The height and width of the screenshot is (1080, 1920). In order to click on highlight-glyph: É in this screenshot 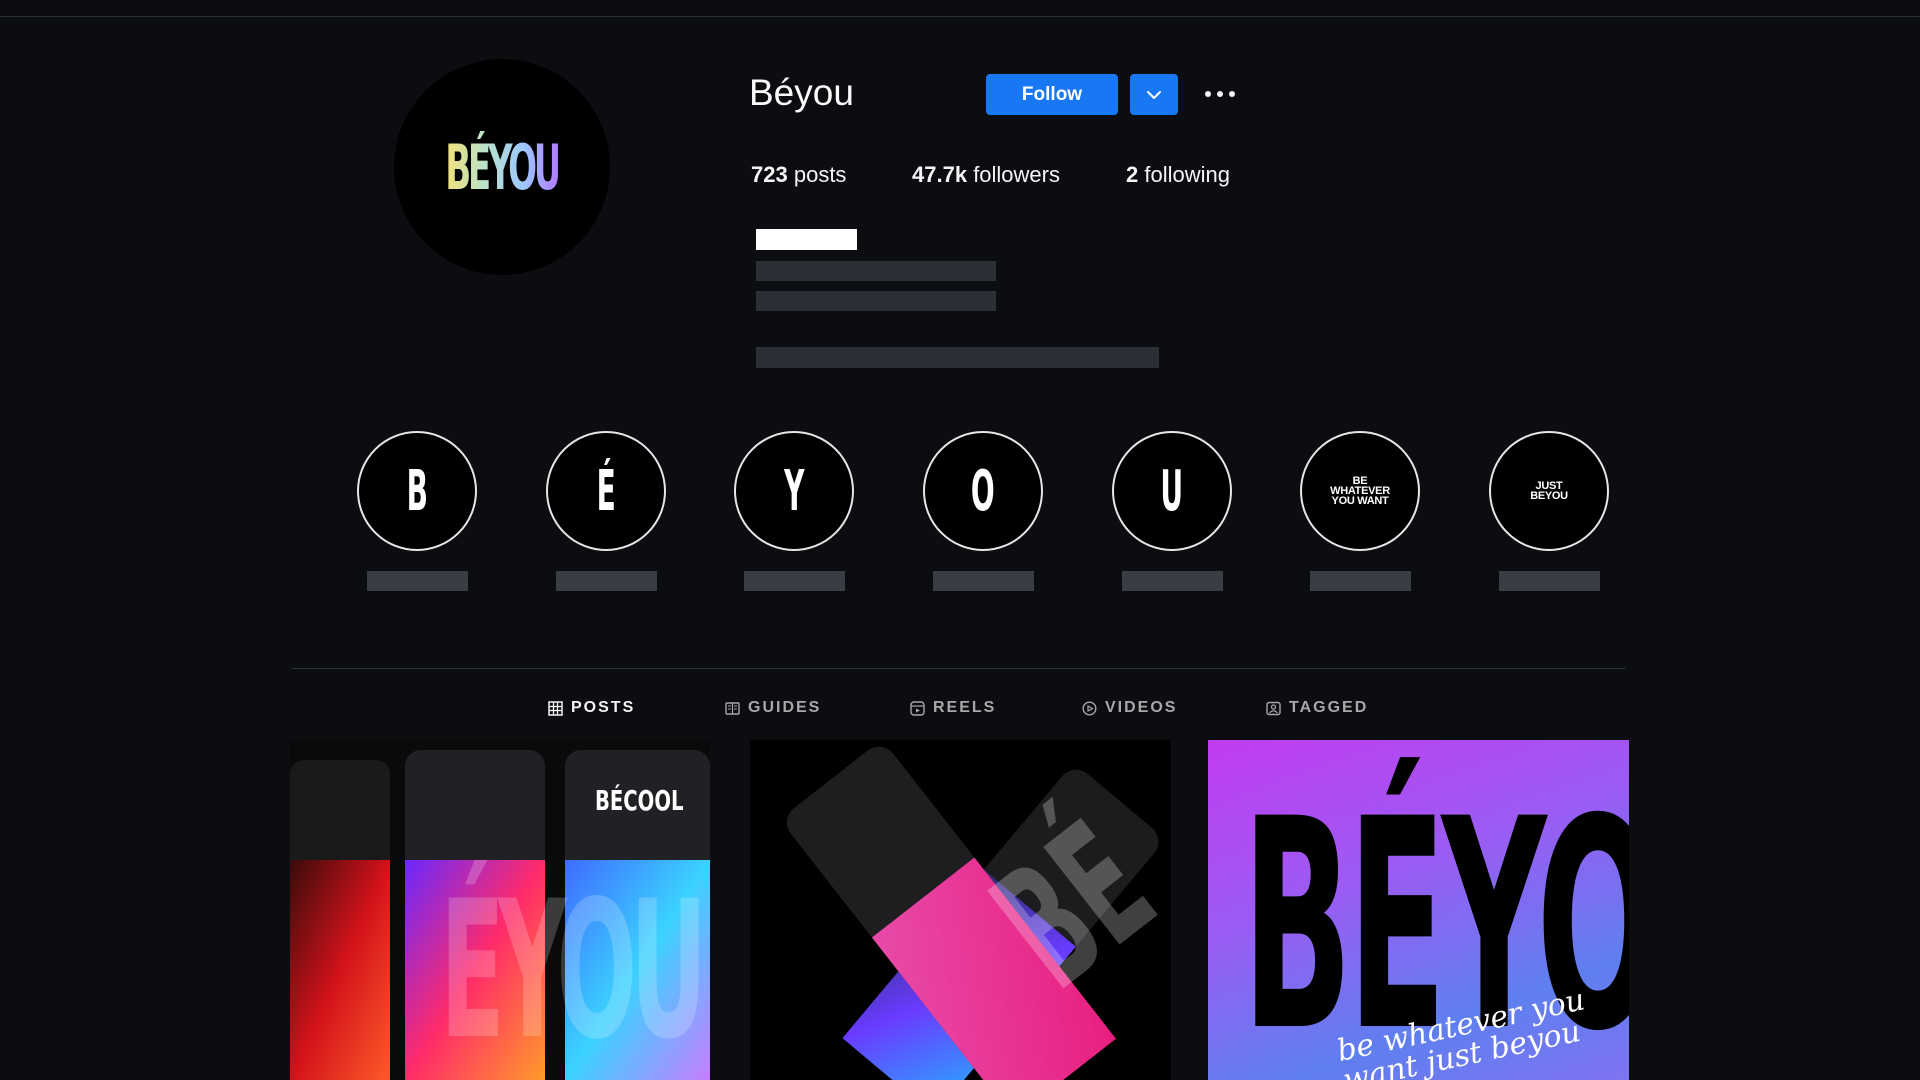, I will do `click(606, 491)`.